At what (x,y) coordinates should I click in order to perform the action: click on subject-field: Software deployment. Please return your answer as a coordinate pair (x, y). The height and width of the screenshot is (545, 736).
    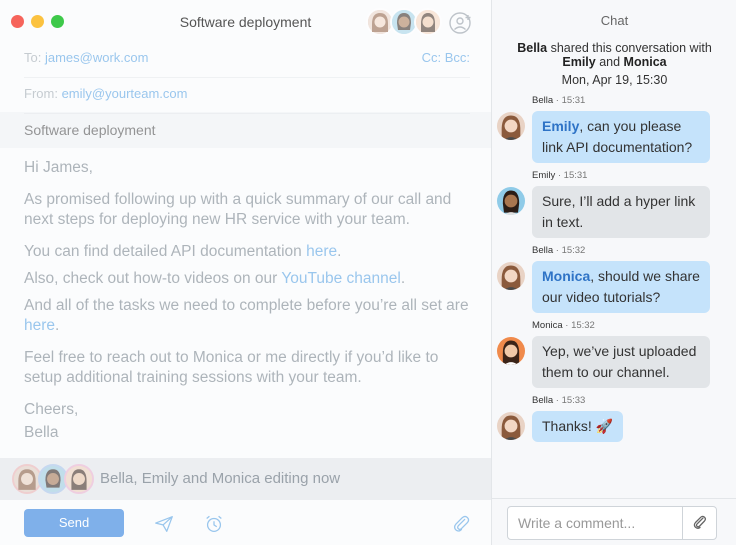
    Looking at the image, I should click on (247, 132).